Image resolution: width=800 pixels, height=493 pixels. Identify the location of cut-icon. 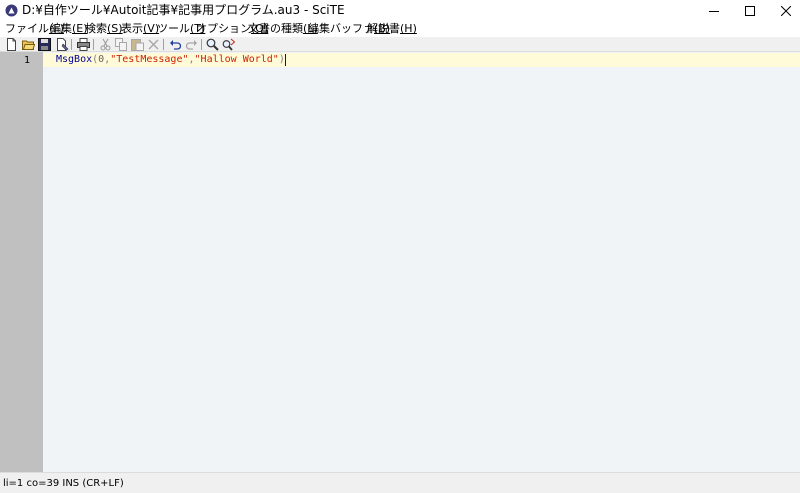
(105, 44).